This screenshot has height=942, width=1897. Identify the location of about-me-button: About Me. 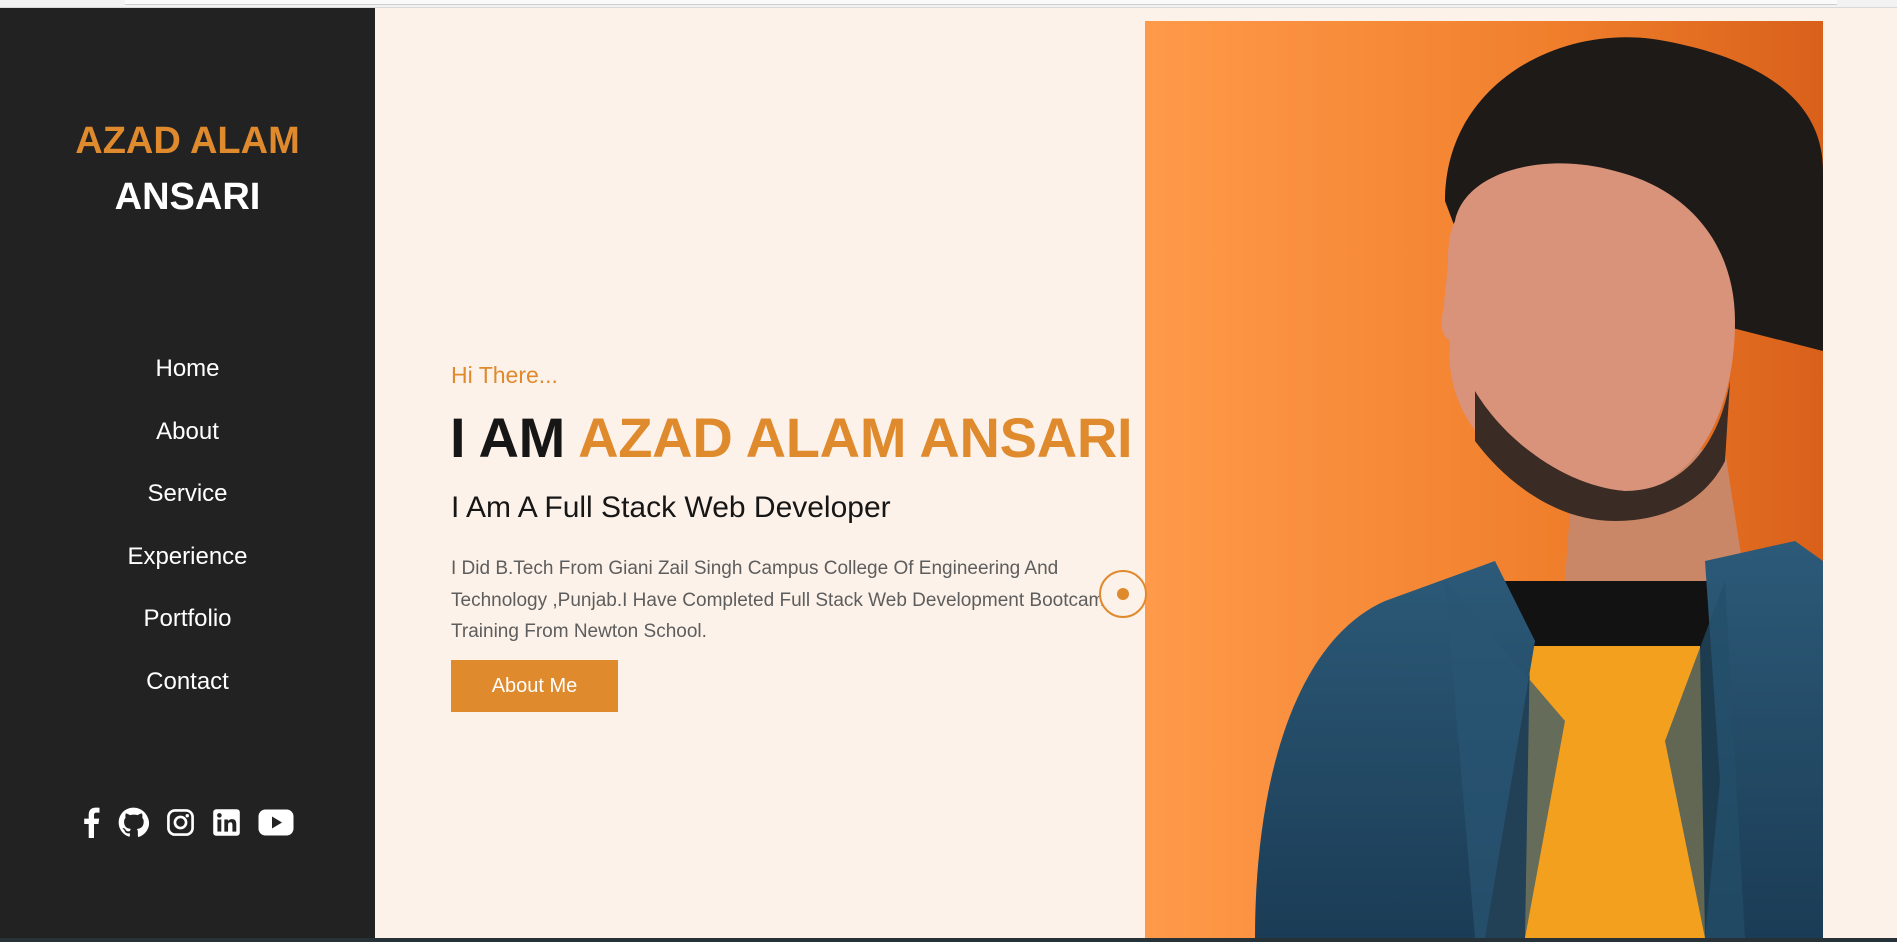
(534, 686).